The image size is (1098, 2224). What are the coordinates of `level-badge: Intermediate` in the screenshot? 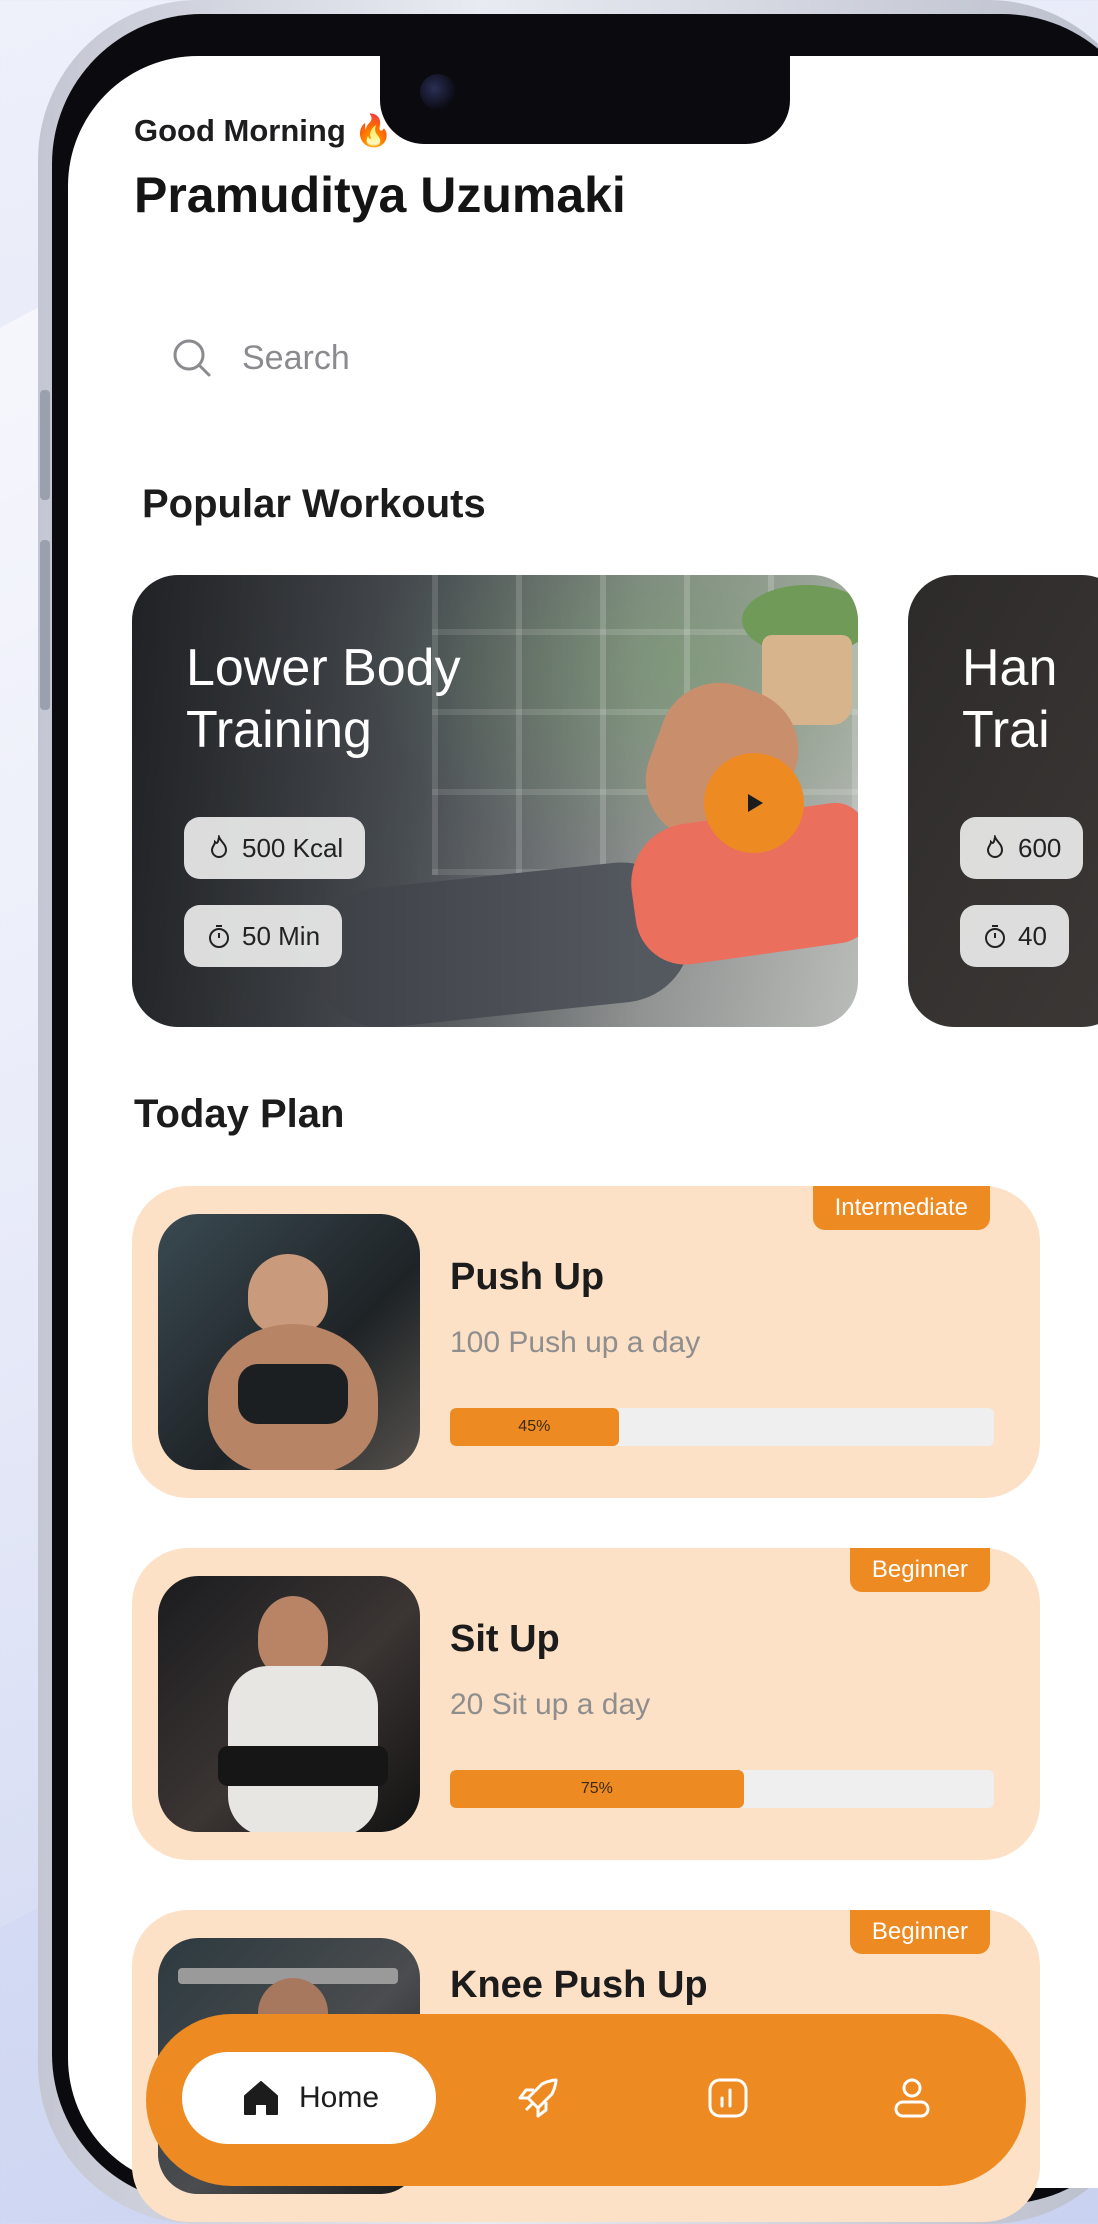 It's located at (901, 1208).